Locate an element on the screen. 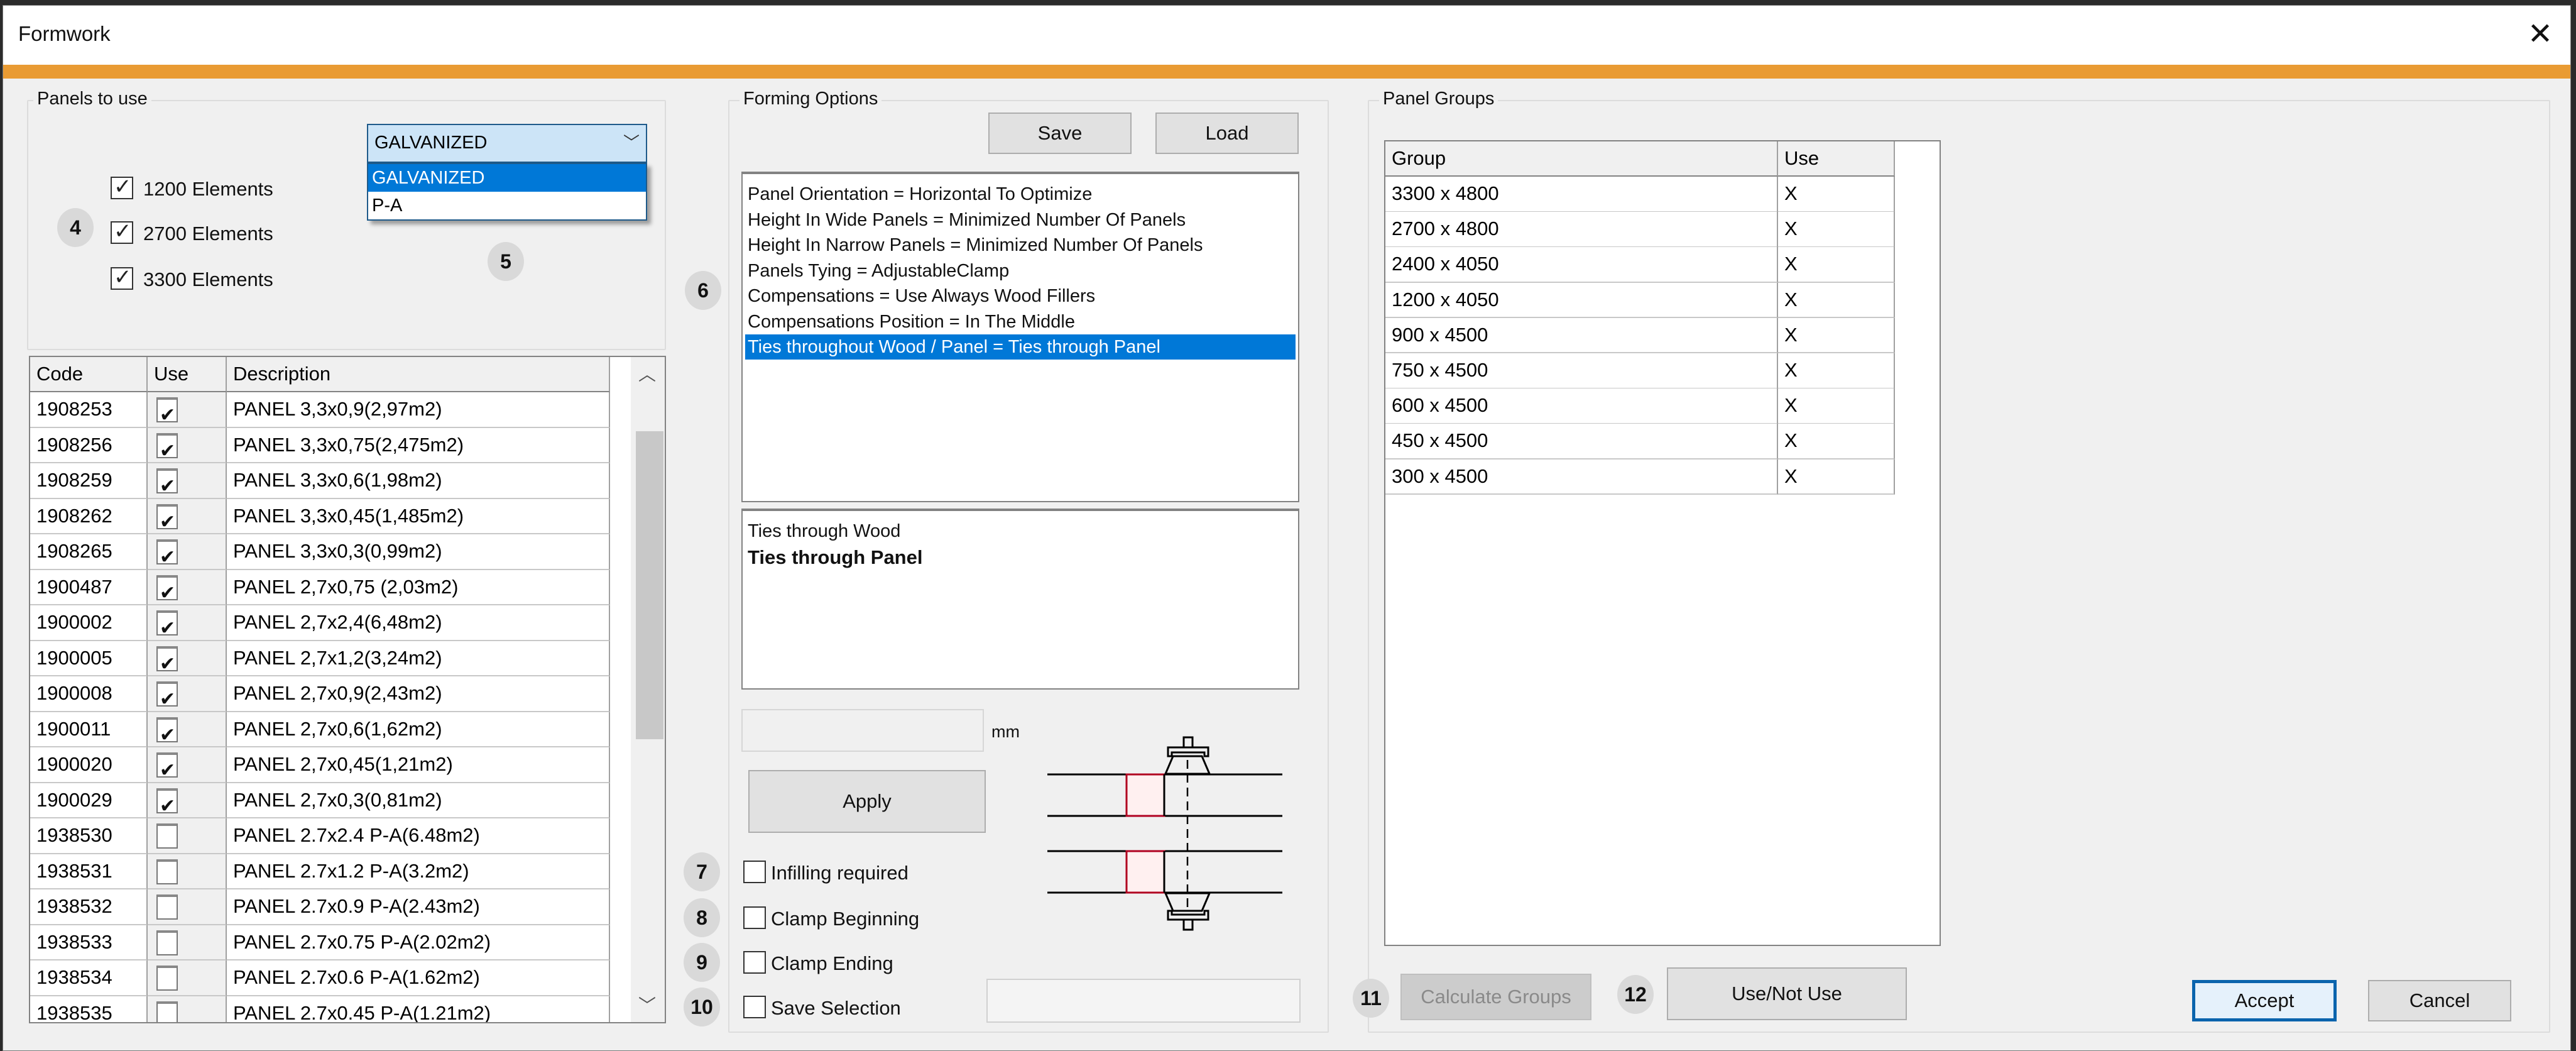  marker-9: 9 is located at coordinates (702, 962).